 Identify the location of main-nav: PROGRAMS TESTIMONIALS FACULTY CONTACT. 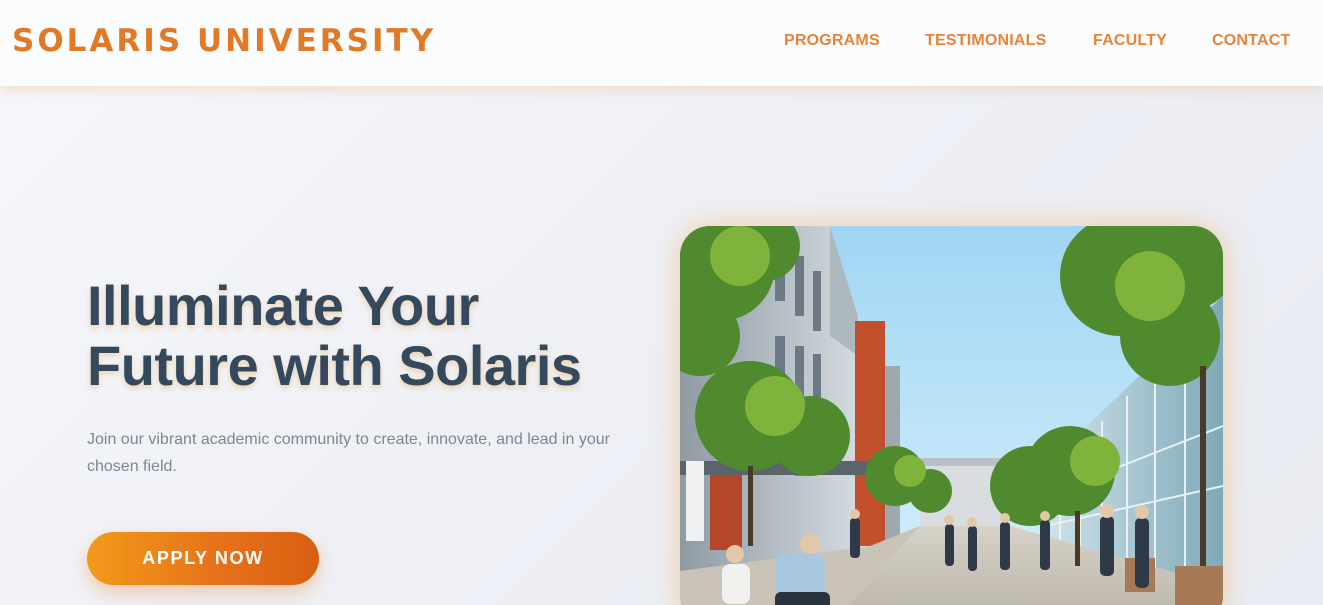
(661, 41).